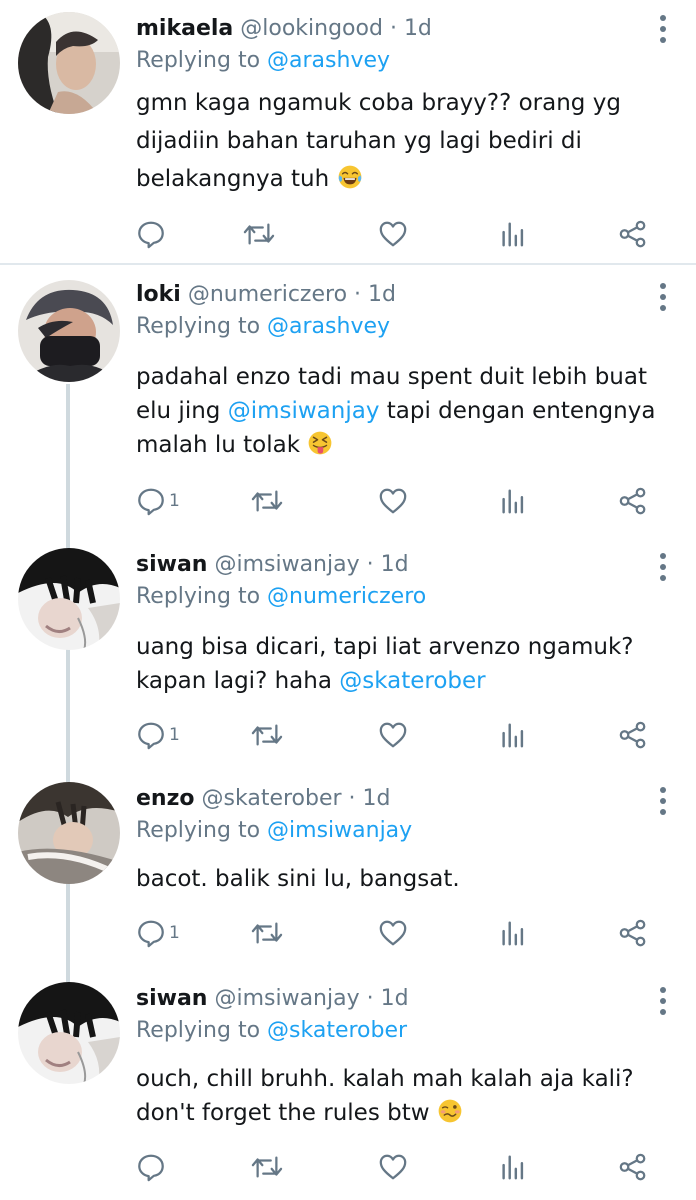  Describe the element at coordinates (339, 830) in the screenshot. I see `replying-to-mention: @imsiwanjay` at that location.